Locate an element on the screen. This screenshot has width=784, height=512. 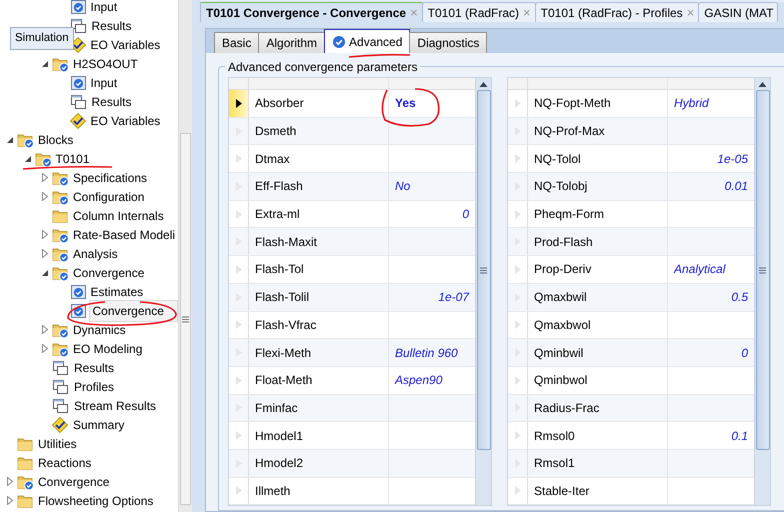
check-icon is located at coordinates (339, 41).